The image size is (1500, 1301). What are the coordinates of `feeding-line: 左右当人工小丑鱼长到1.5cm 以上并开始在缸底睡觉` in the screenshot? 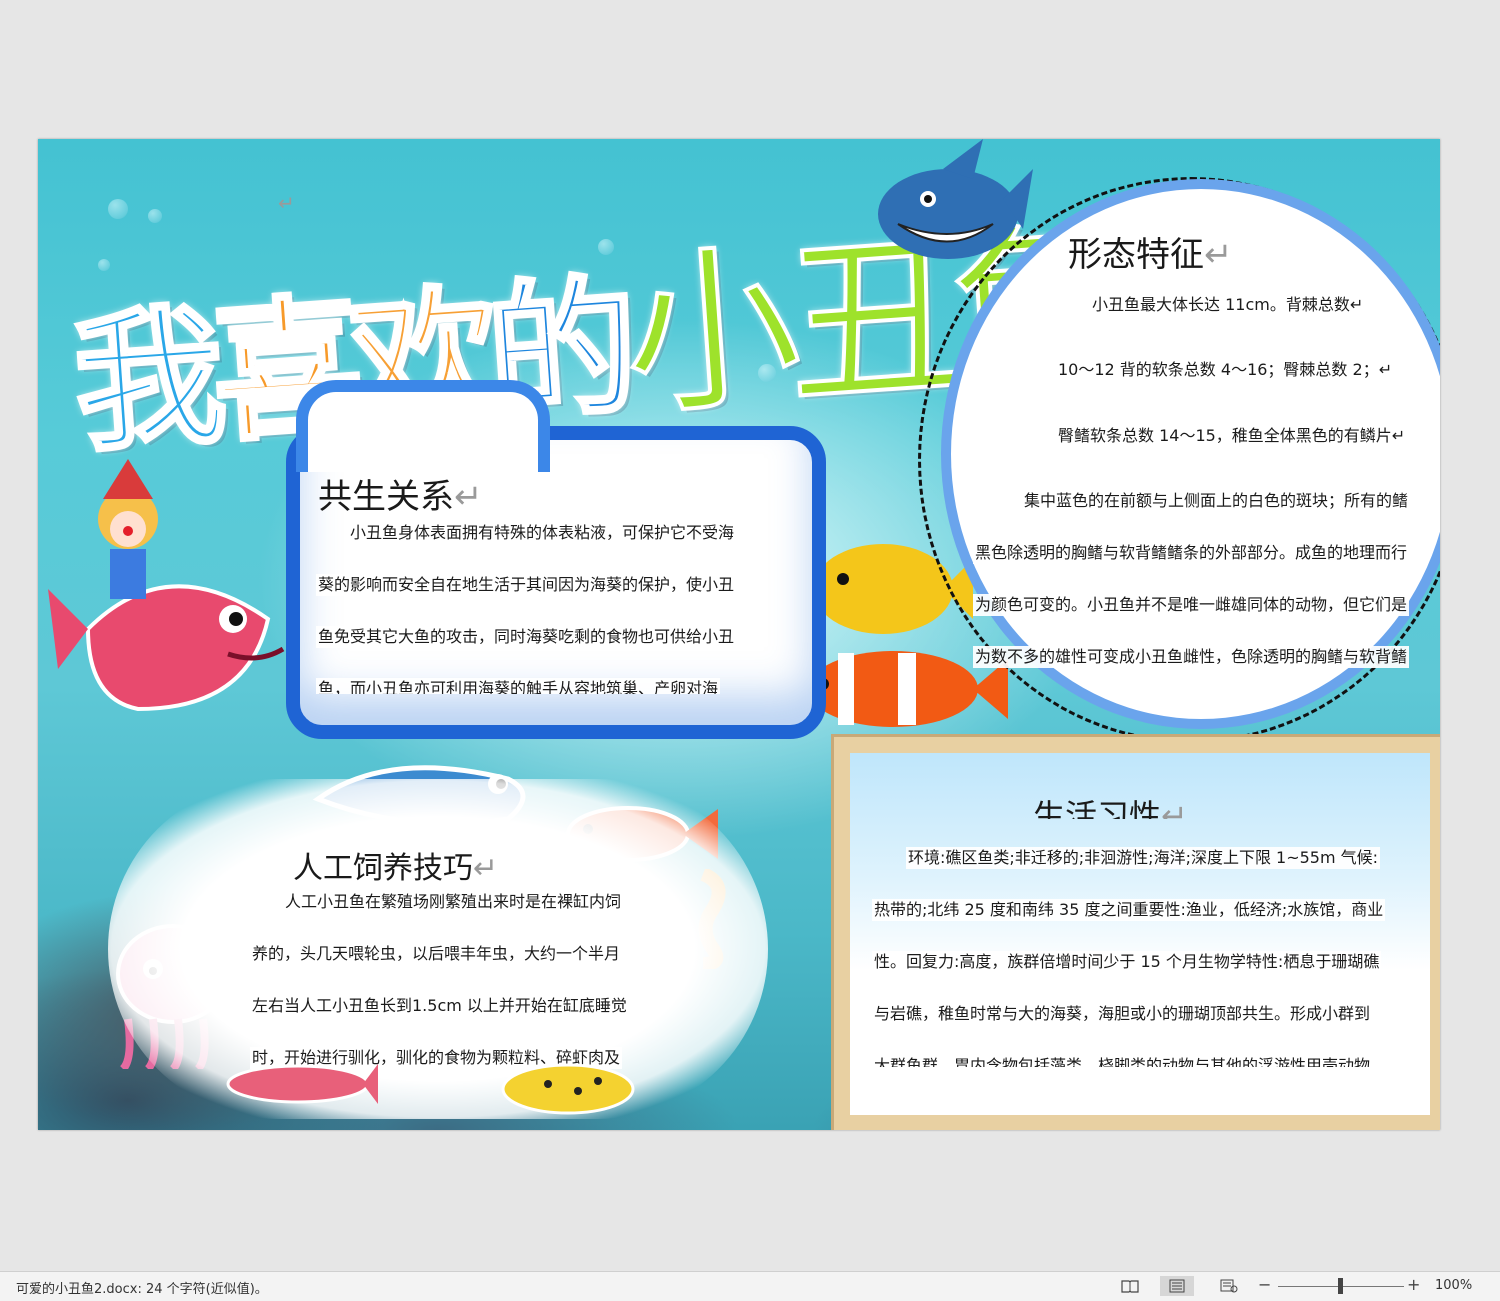 It's located at (439, 1006).